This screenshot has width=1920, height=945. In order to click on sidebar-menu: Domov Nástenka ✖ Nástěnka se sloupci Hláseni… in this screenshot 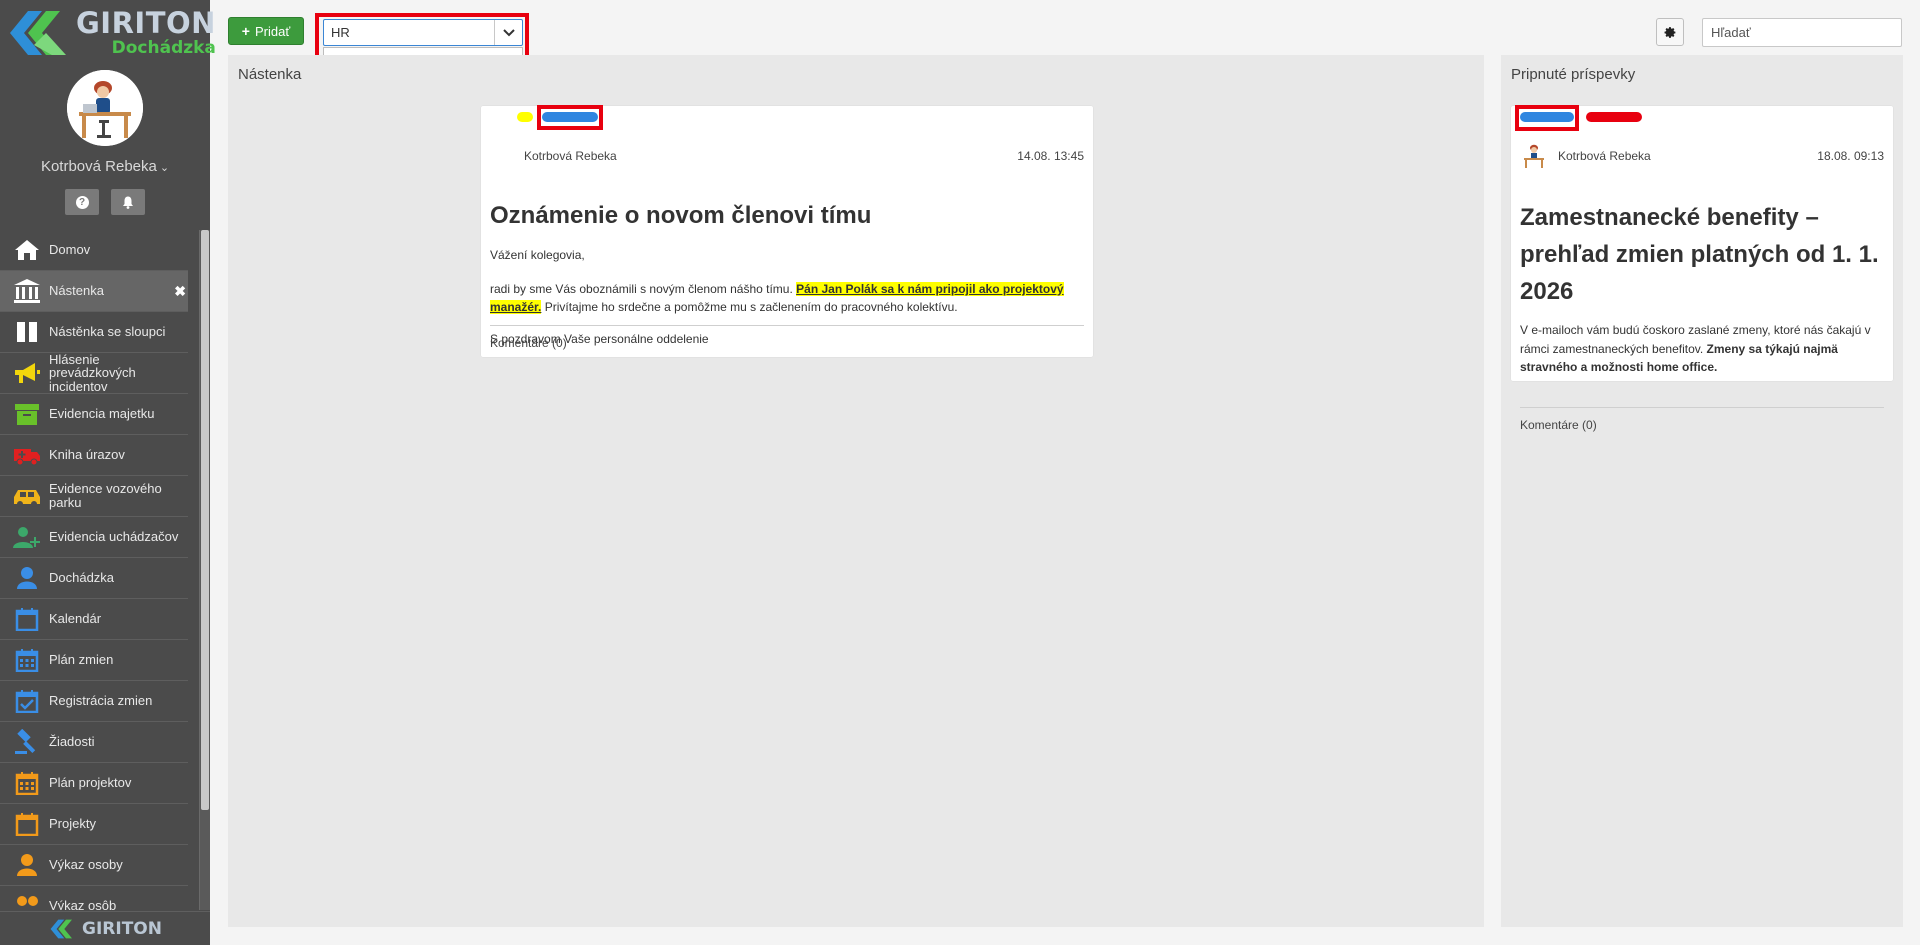, I will do `click(100, 570)`.